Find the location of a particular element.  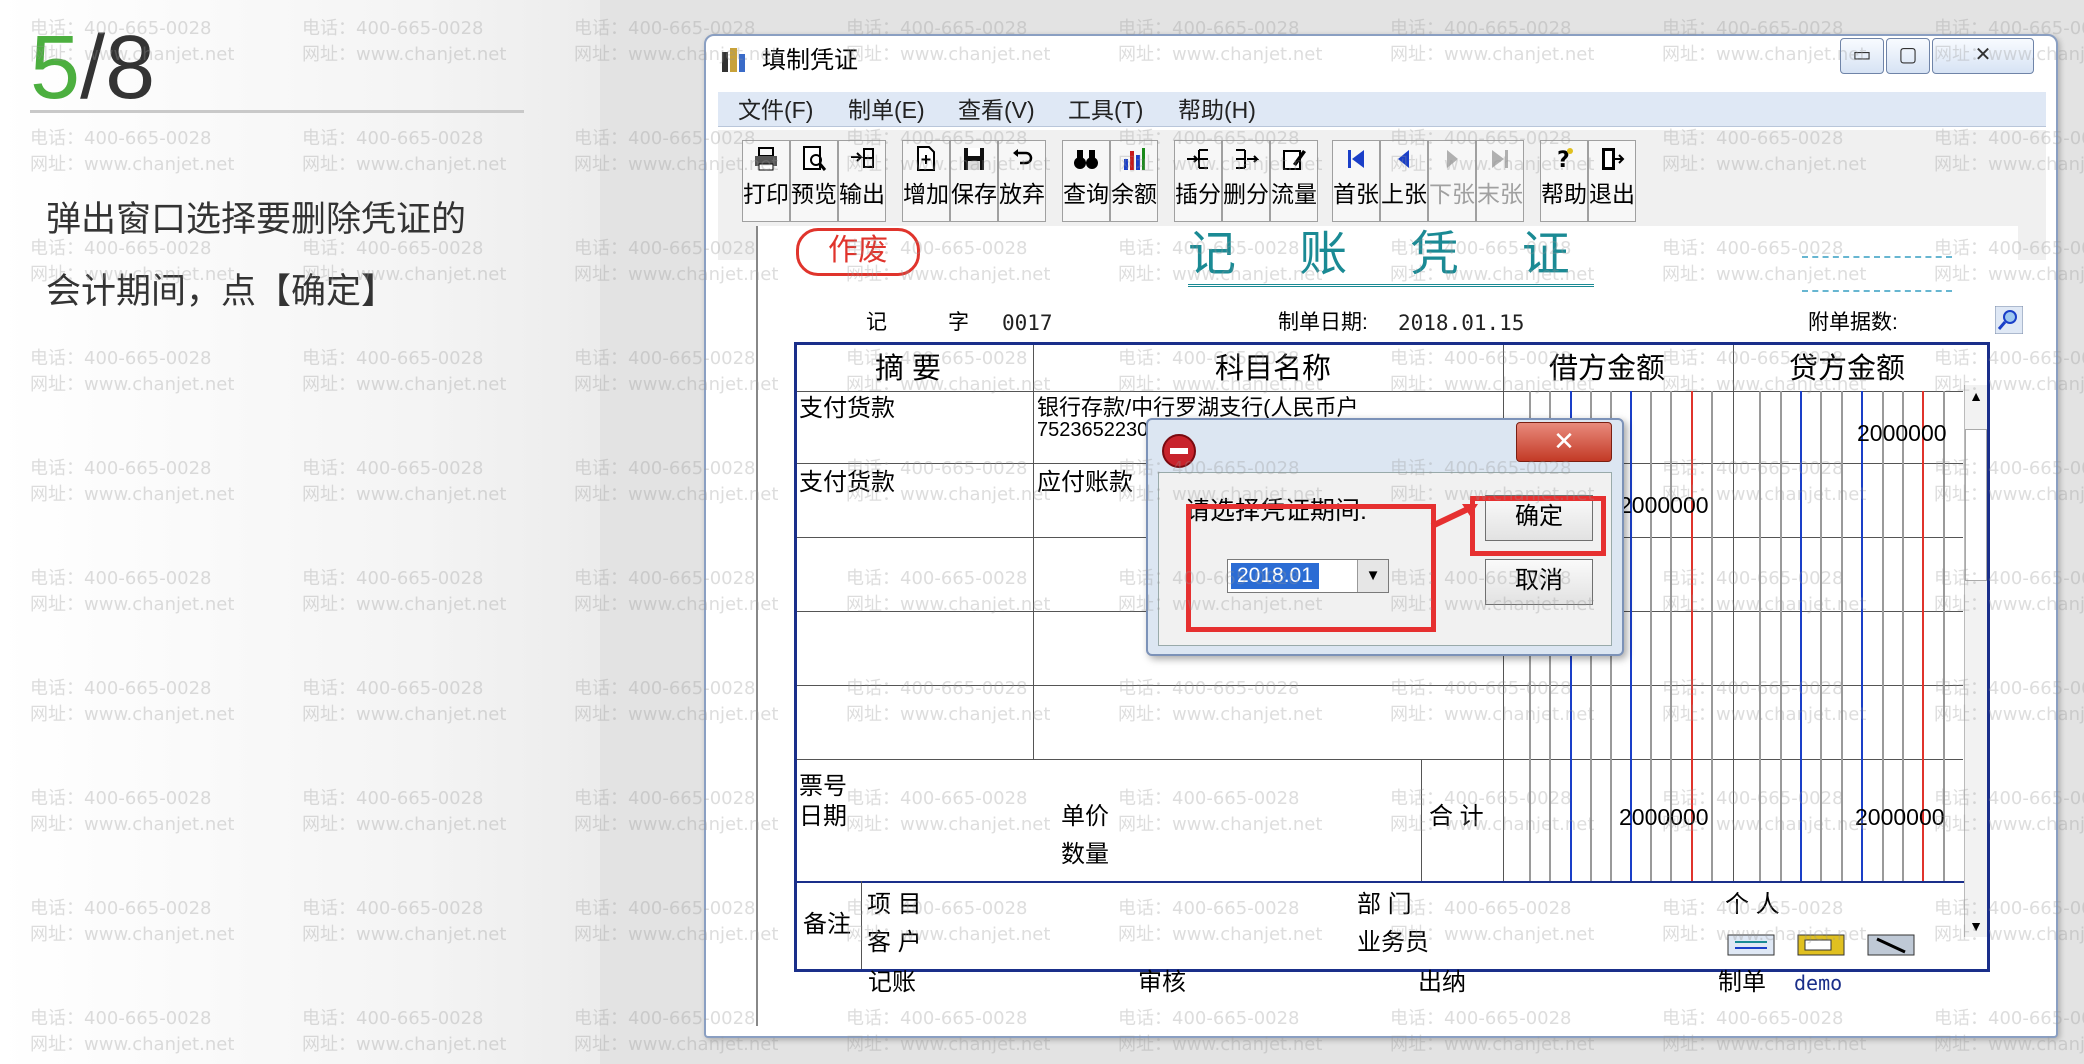

instruction-line: 弹出窗口选择要删除凭证的 is located at coordinates (256, 220).